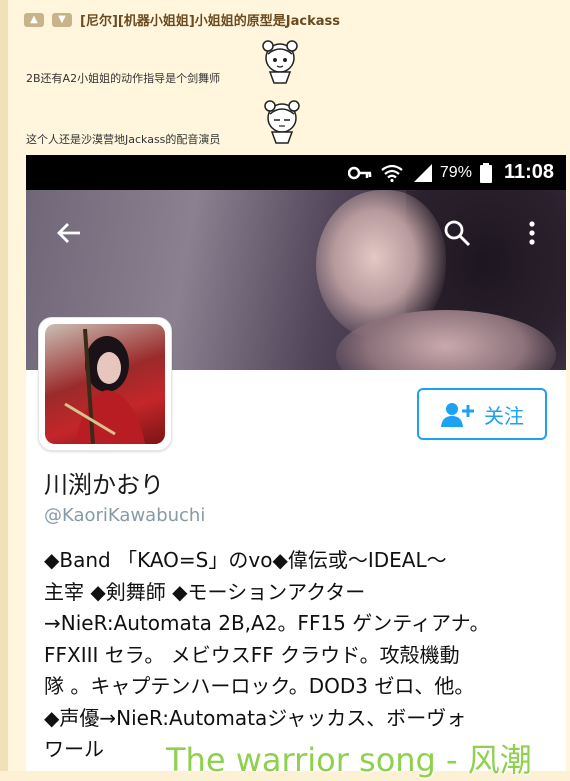 The width and height of the screenshot is (570, 781). What do you see at coordinates (528, 172) in the screenshot?
I see `clock: 11:08` at bounding box center [528, 172].